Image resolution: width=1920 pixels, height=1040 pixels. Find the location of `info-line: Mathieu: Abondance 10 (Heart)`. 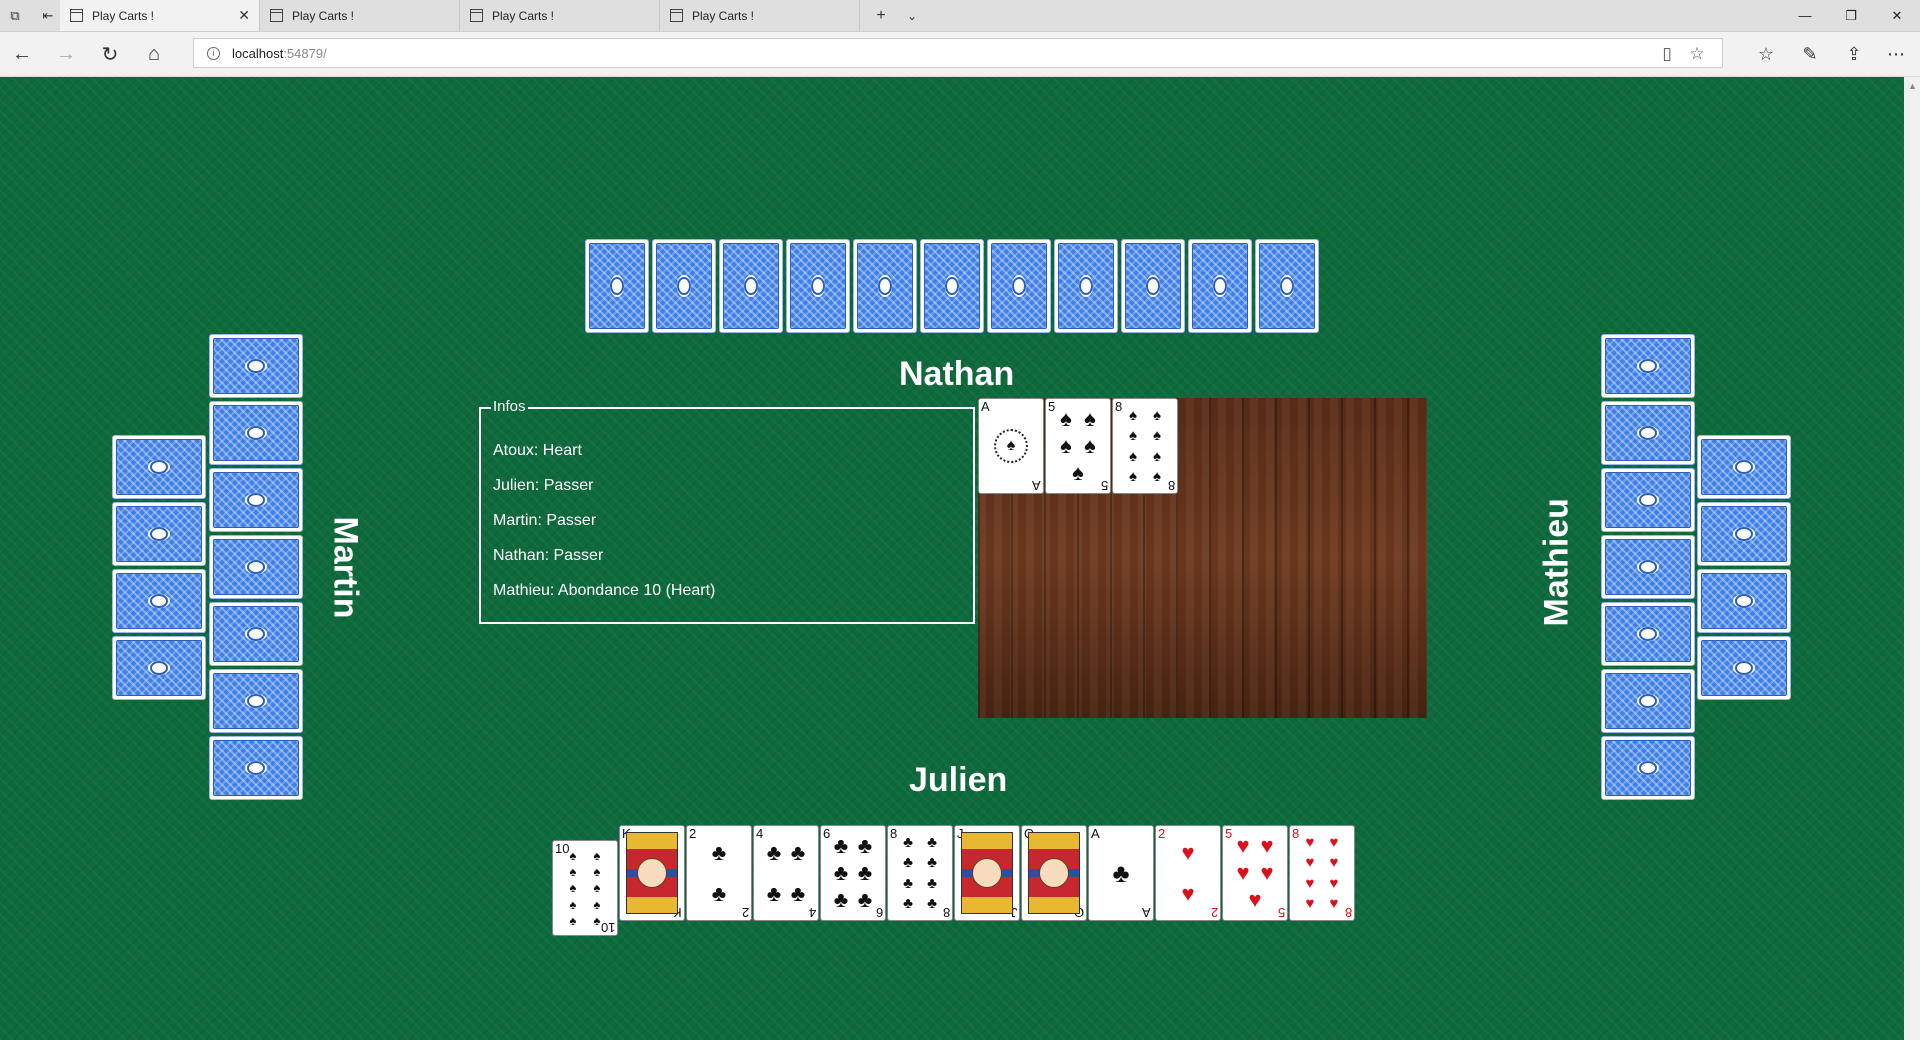

info-line: Mathieu: Abondance 10 (Heart) is located at coordinates (604, 590).